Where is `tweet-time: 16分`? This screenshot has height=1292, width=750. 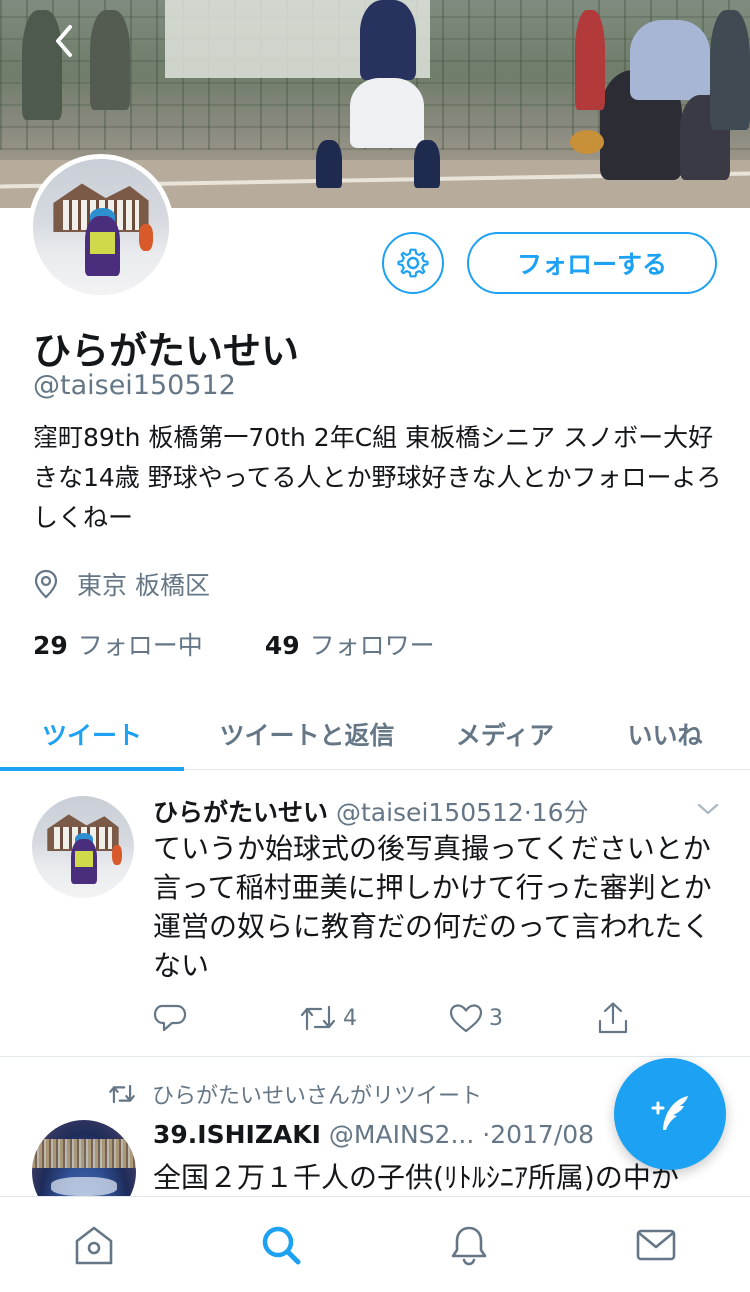 tweet-time: 16分 is located at coordinates (560, 812).